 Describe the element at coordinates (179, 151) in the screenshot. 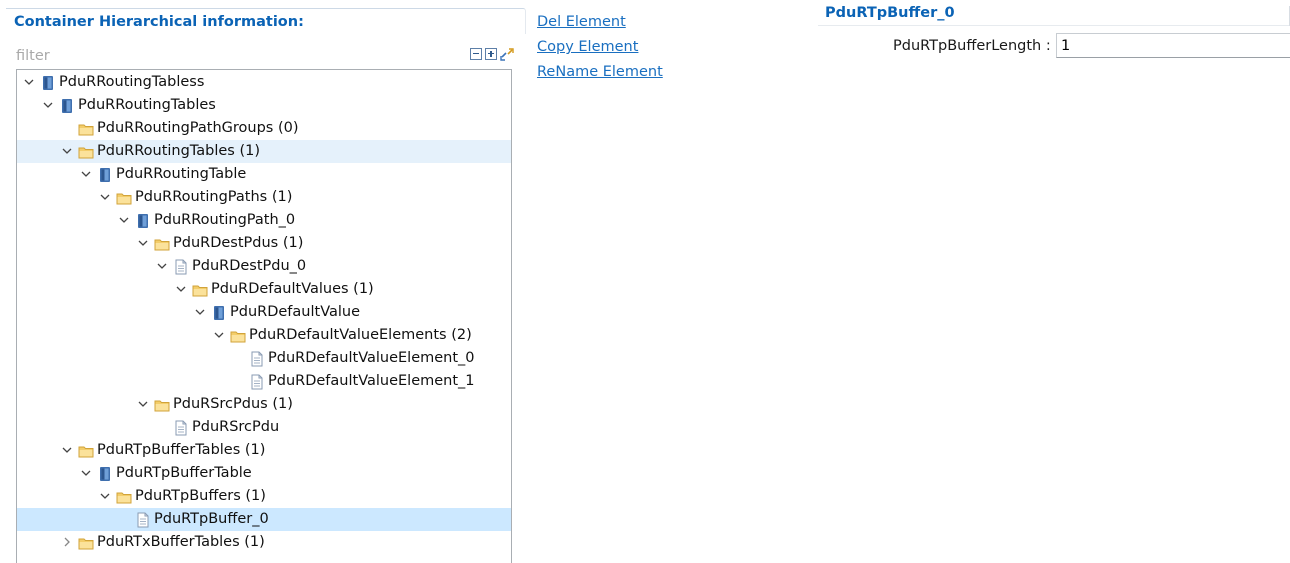

I see `tree-node-label: PduRRoutingTables (1)` at that location.